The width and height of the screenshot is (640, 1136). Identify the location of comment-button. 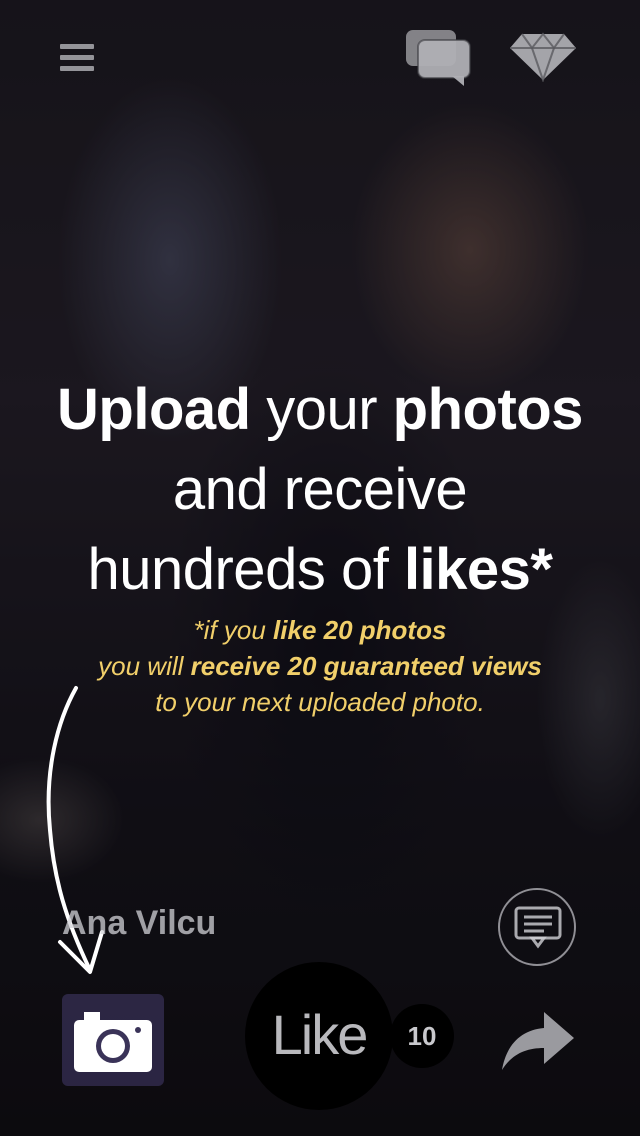
(537, 927).